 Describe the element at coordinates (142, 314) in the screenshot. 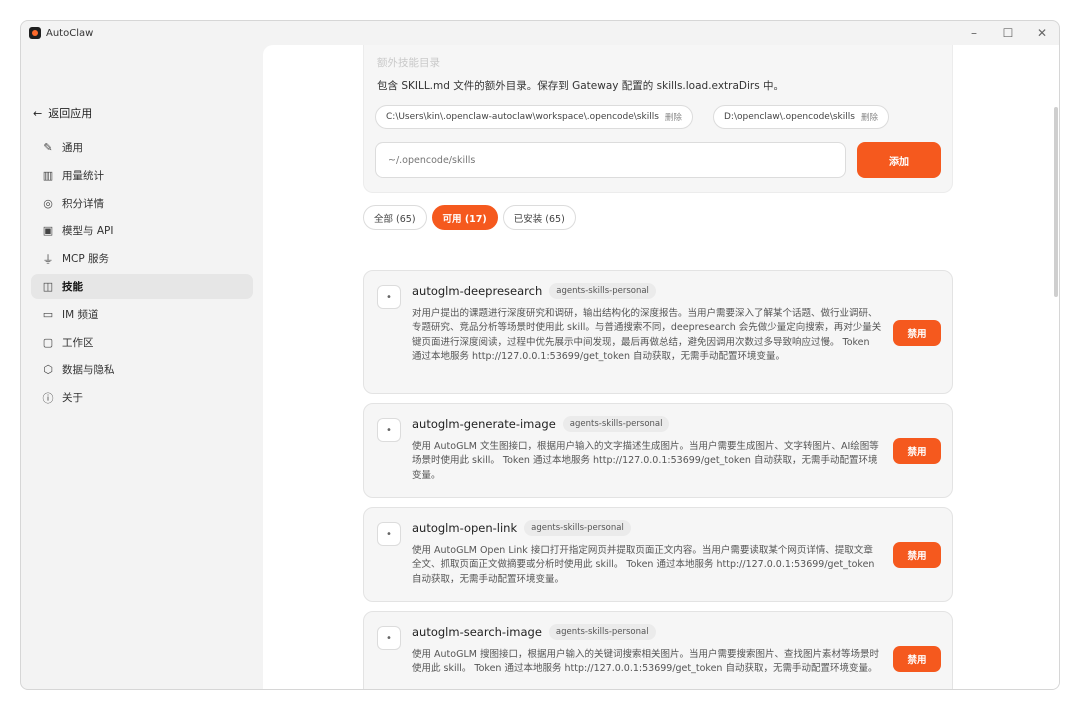

I see `sidebar-item-im: ▭ IM 频道` at that location.